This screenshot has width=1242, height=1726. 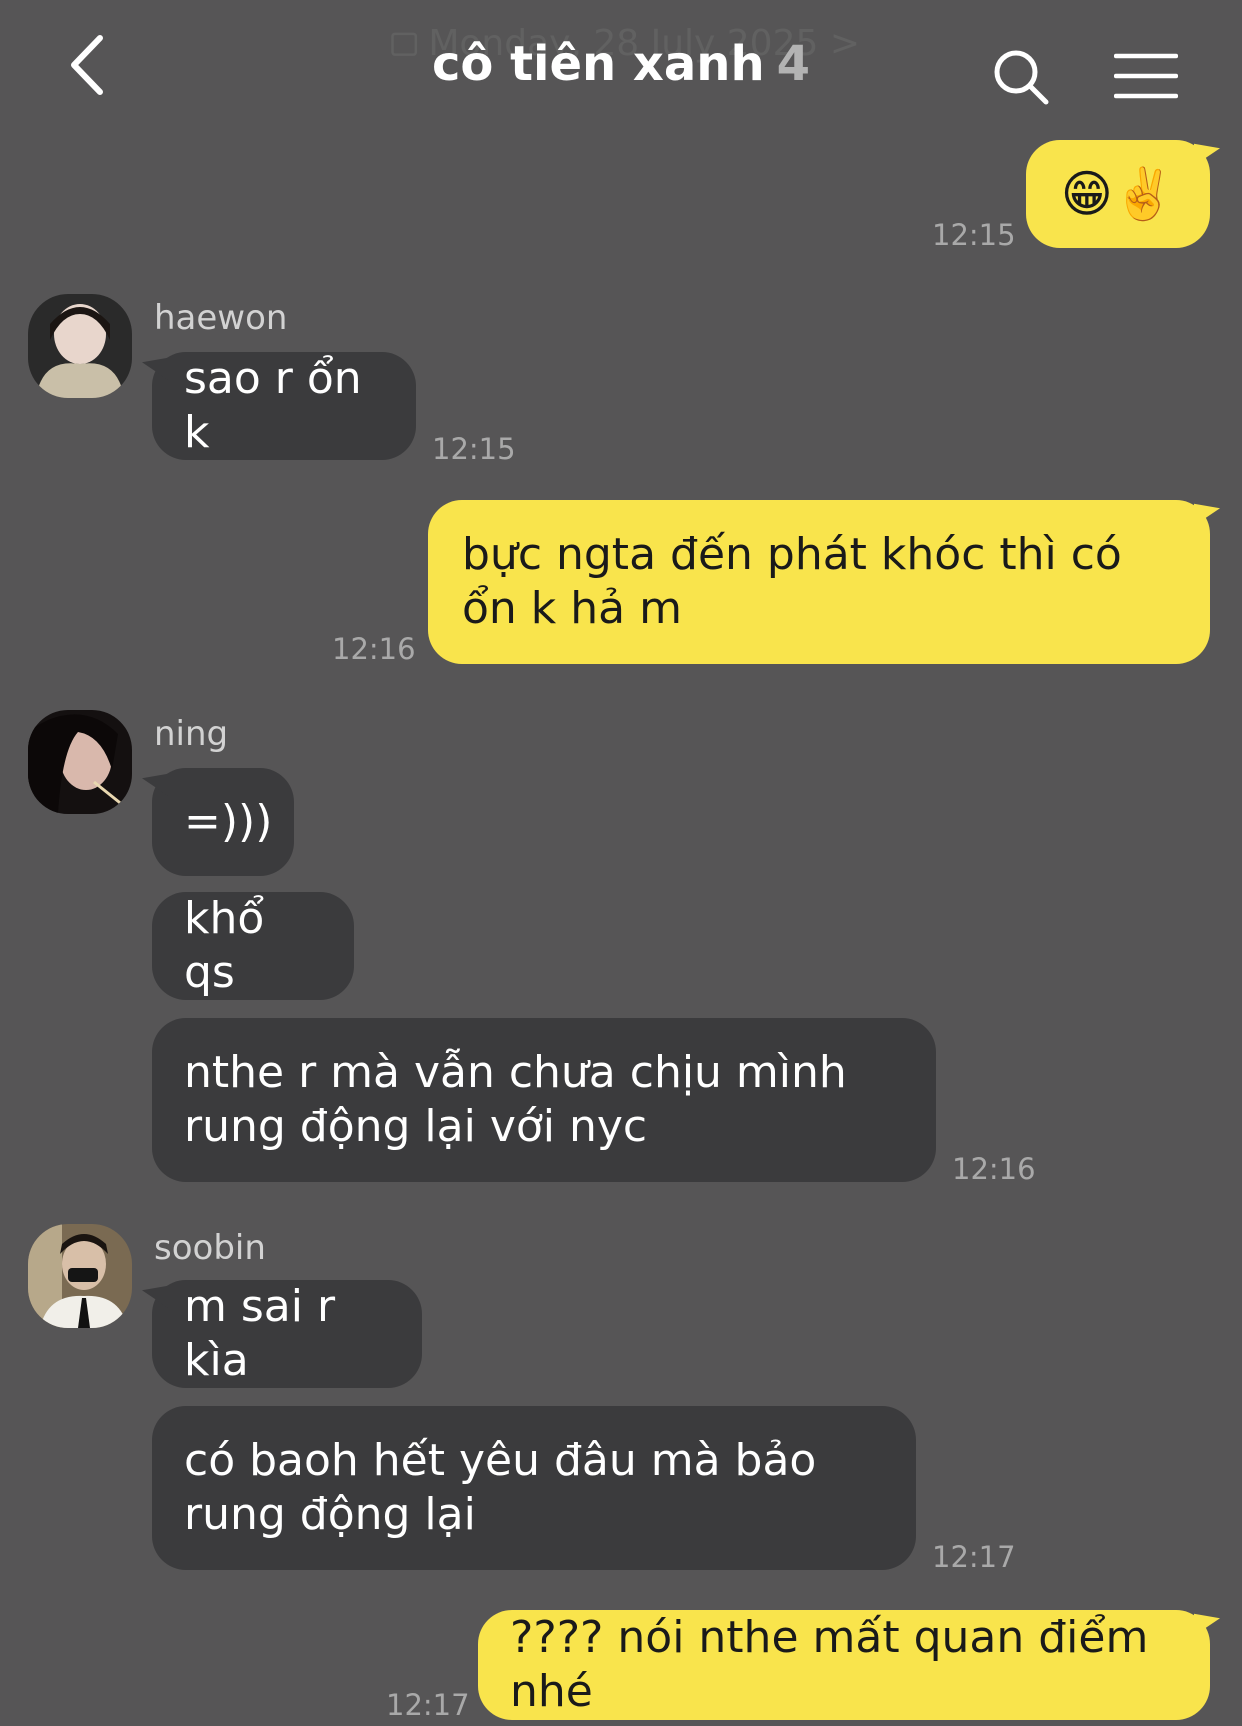 What do you see at coordinates (260, 1333) in the screenshot?
I see `message-text: m sai r kìa` at bounding box center [260, 1333].